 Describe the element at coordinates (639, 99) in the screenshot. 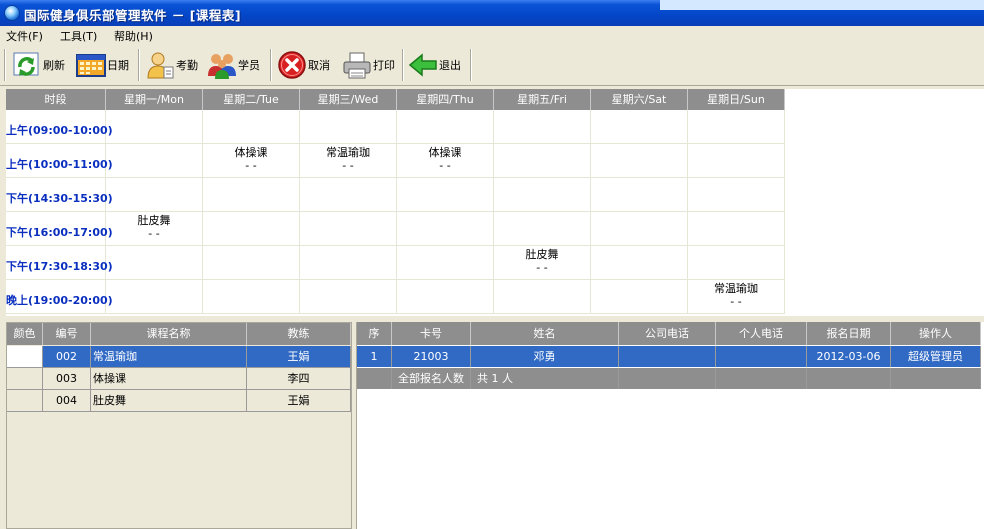

I see `day-header: 星期六/Sat` at that location.